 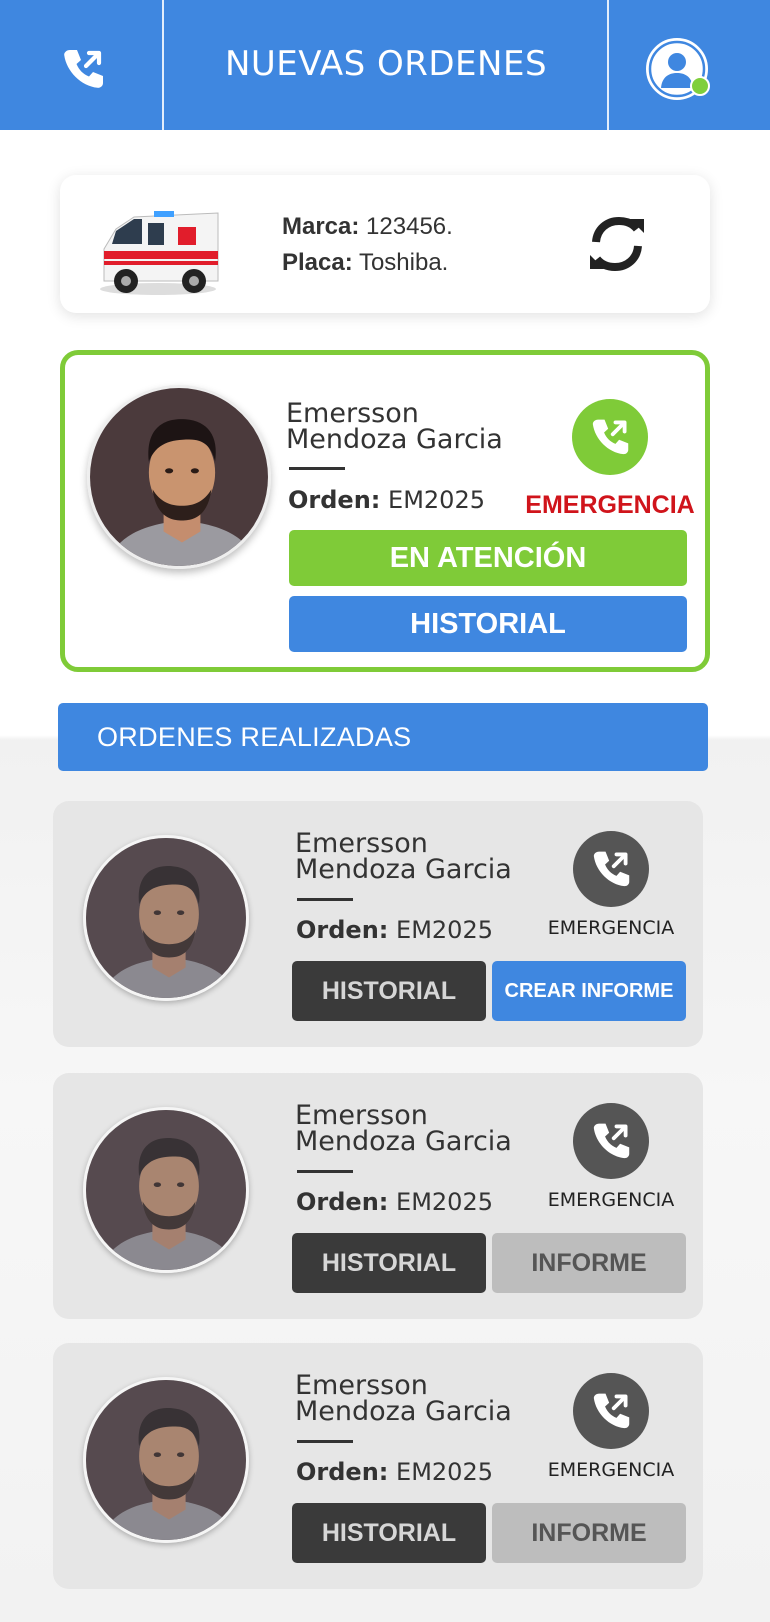 What do you see at coordinates (321, 226) in the screenshot?
I see `marca-label: Marca:` at bounding box center [321, 226].